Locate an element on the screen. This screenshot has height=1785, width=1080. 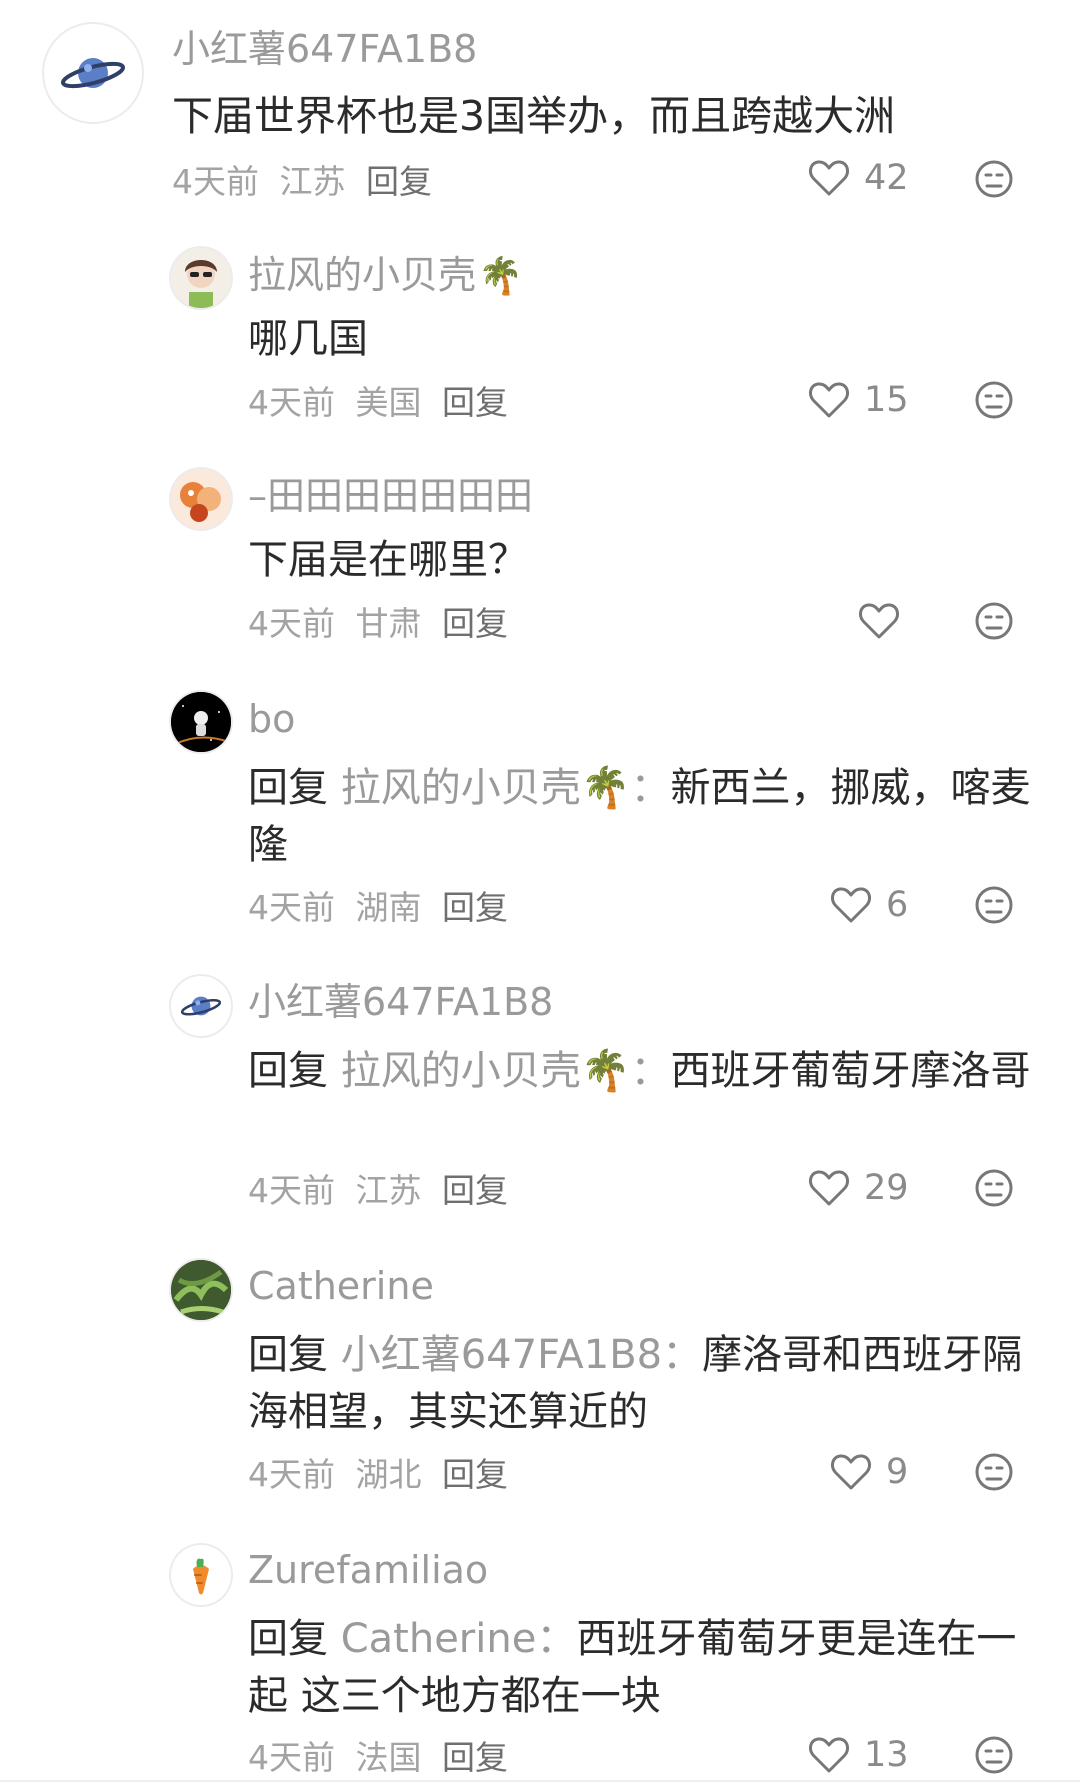
comment-location: 湖北 is located at coordinates (388, 1474).